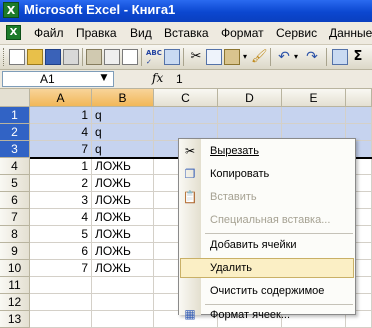 The height and width of the screenshot is (328, 372). I want to click on permission-icon, so click(71, 57).